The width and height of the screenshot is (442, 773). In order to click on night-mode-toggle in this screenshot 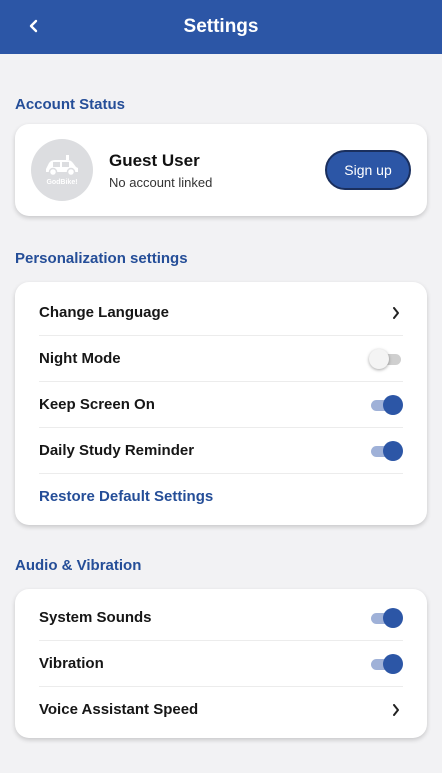, I will do `click(386, 358)`.